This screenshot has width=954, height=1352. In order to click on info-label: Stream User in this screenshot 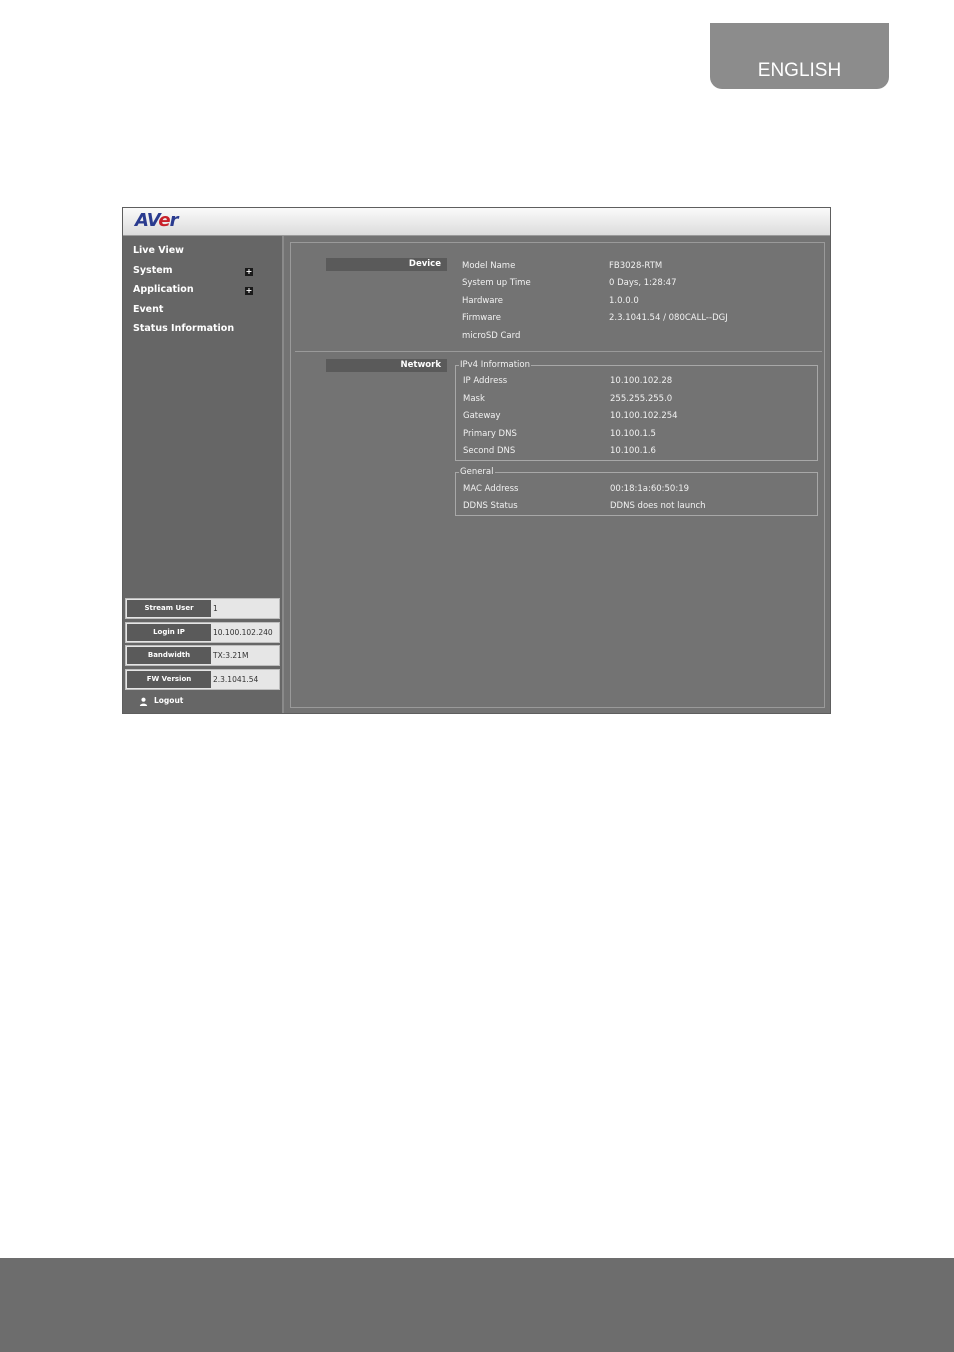, I will do `click(169, 608)`.